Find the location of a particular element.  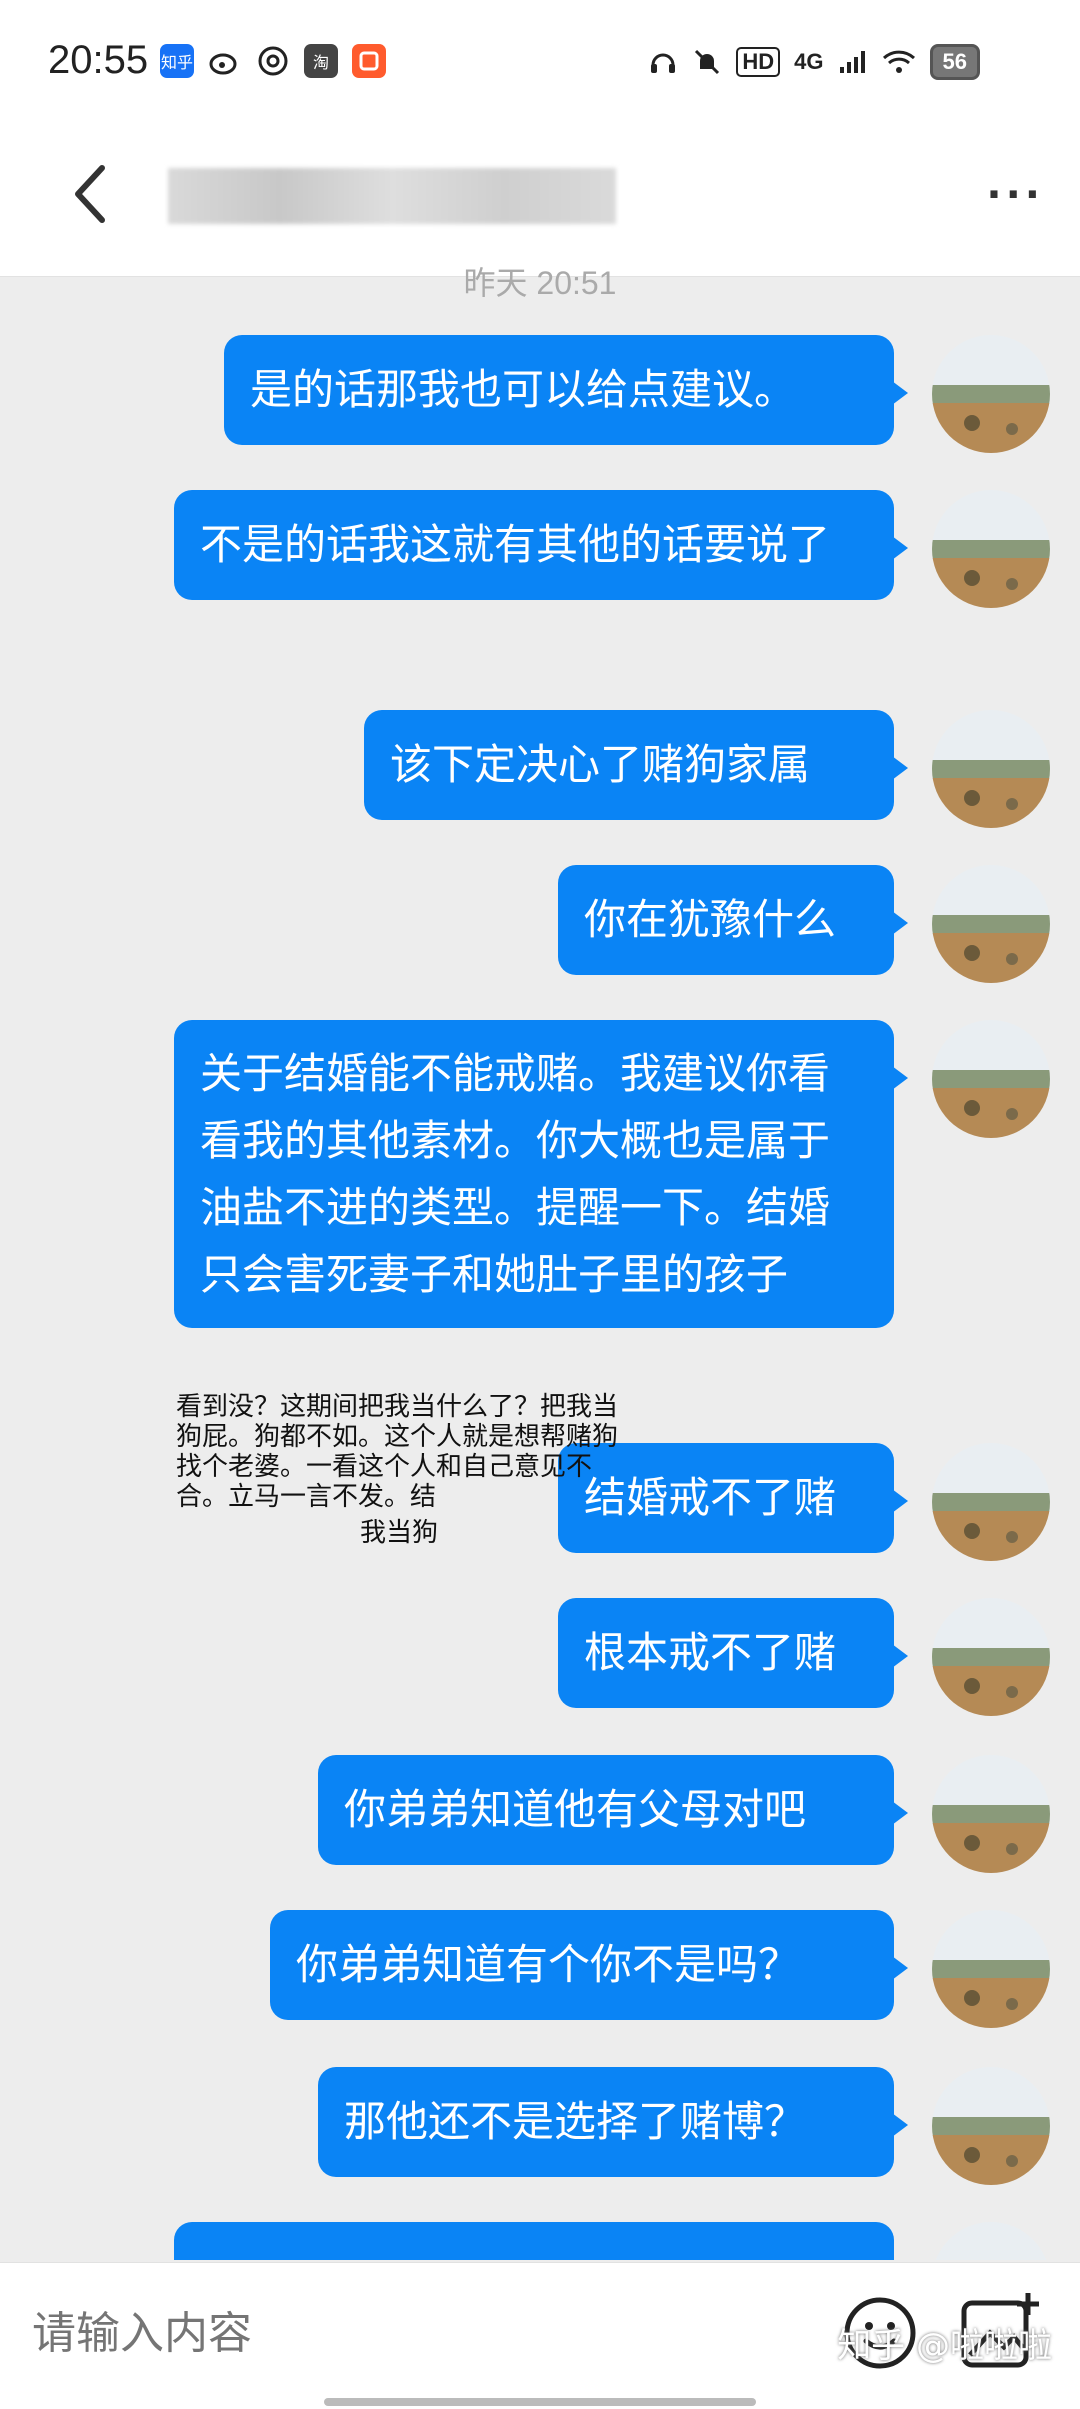

message-text: 你弟弟知道有个你不是吗？ is located at coordinates (548, 1964).